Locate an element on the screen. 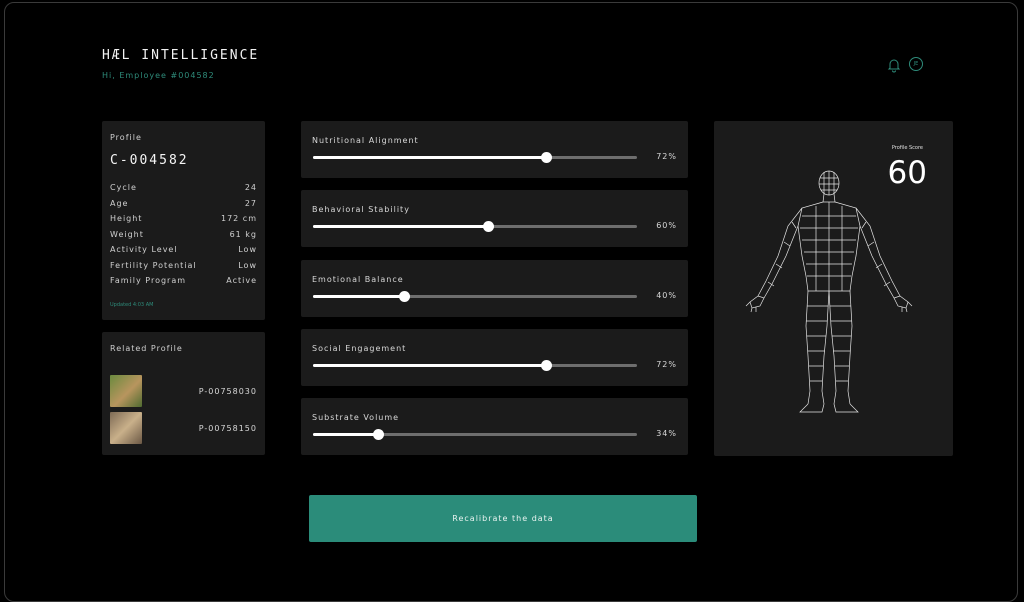  field-row: Height 172 cm is located at coordinates (183, 222).